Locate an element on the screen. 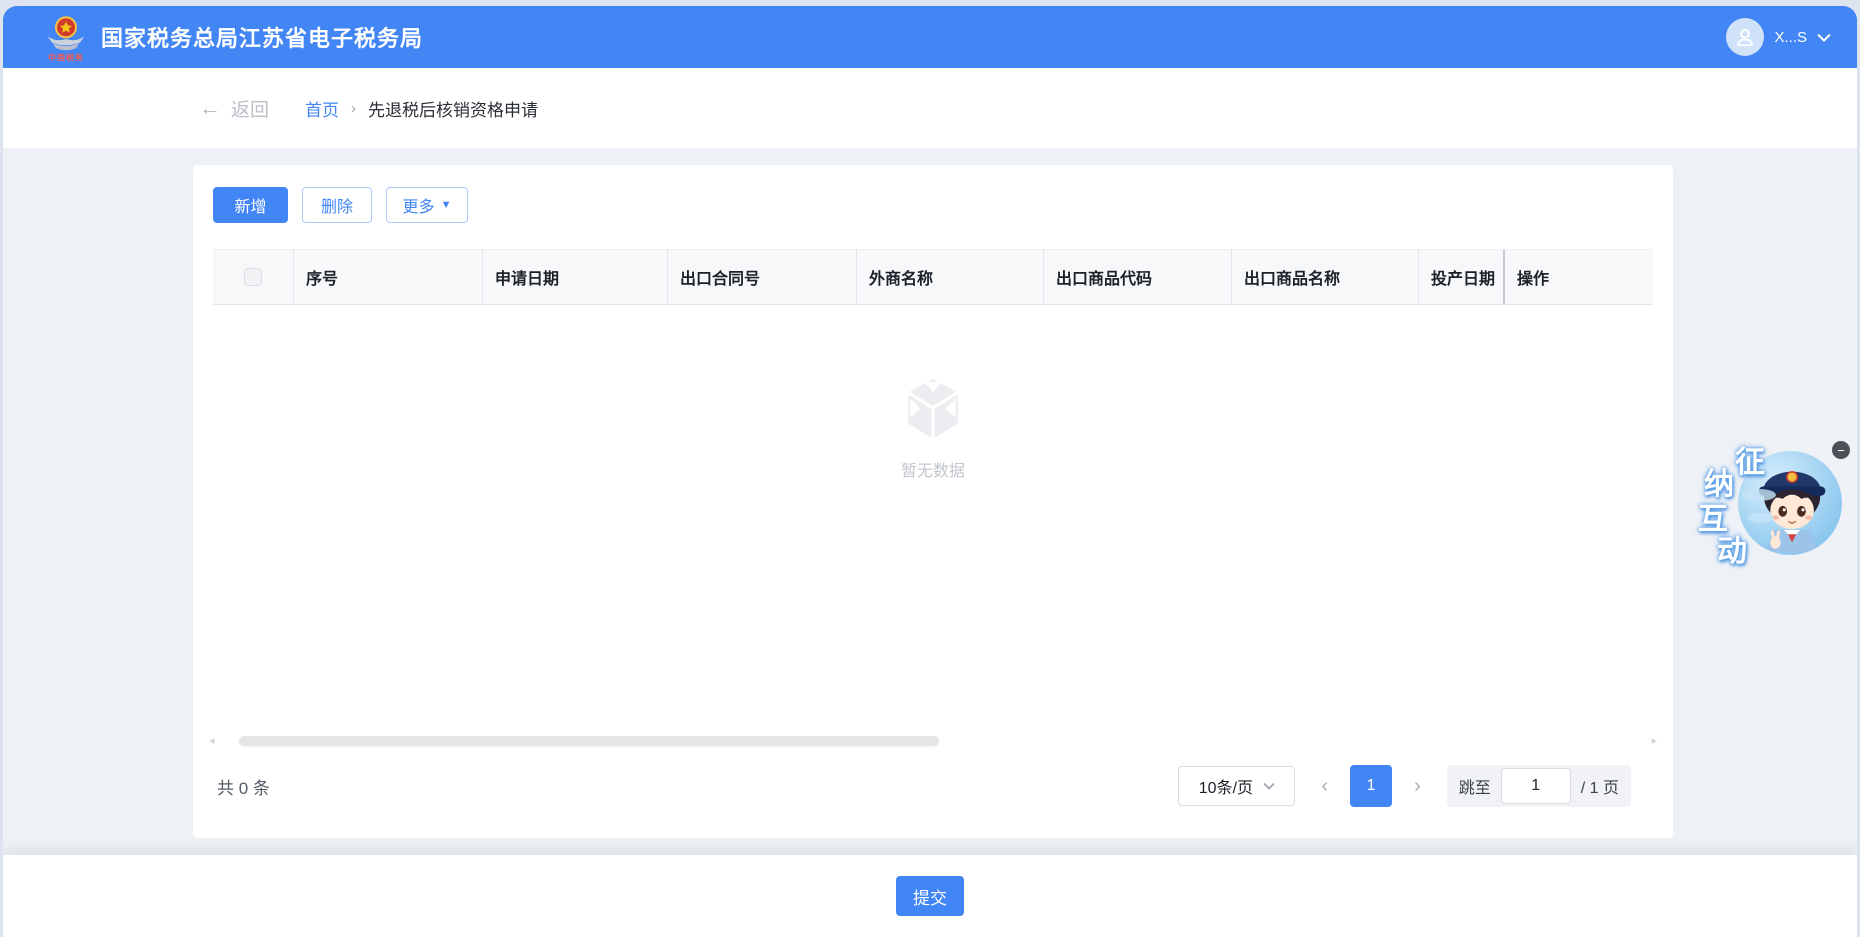 This screenshot has width=1860, height=937. scroll-right-icon: ▸ is located at coordinates (1654, 740).